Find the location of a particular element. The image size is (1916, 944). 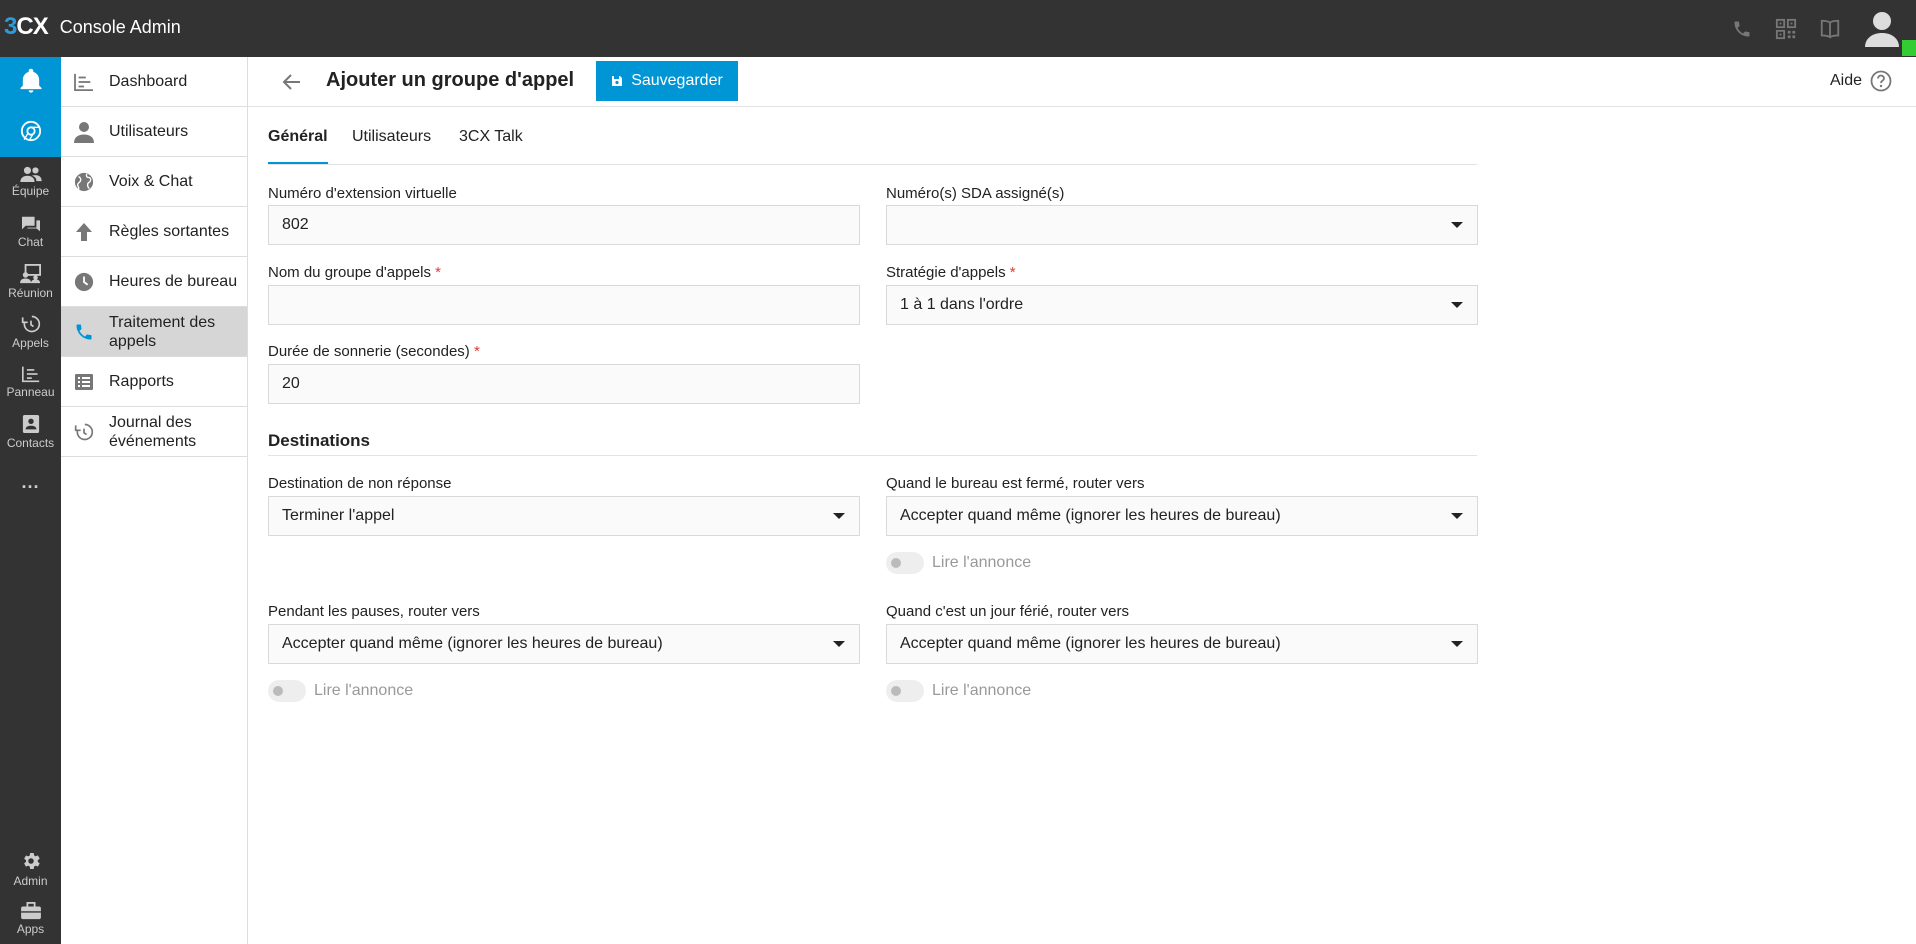

browser-extension-button is located at coordinates (30, 132).